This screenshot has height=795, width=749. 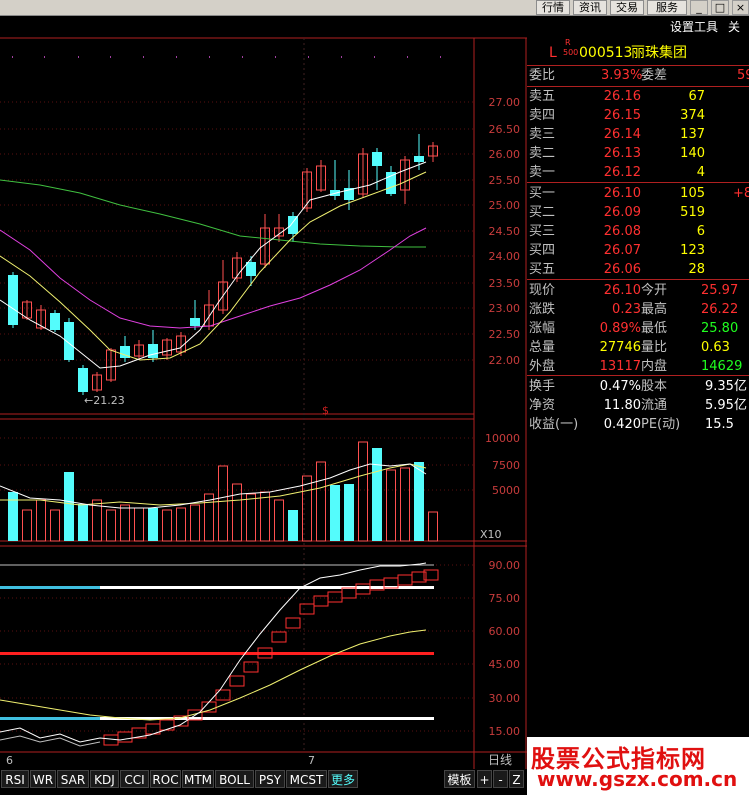 I want to click on maximize-icon: □, so click(x=720, y=7).